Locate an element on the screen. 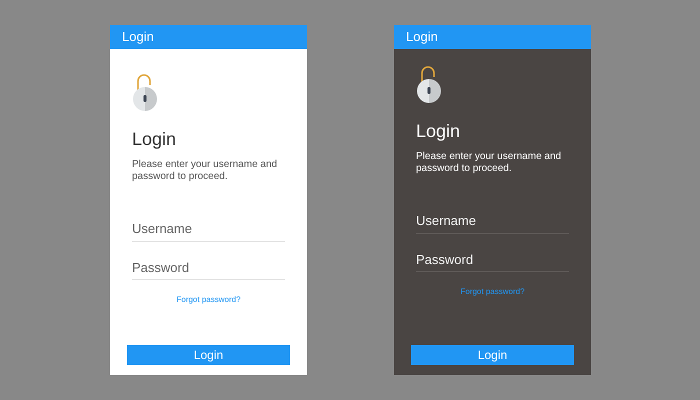 The width and height of the screenshot is (700, 400). username-field: Username is located at coordinates (492, 222).